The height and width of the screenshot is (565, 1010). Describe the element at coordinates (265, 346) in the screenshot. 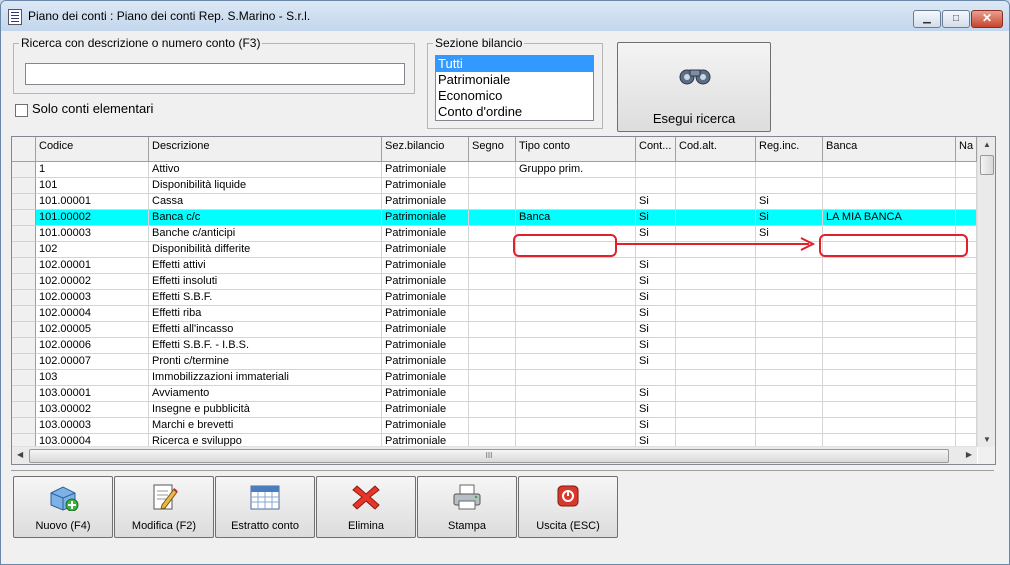

I see `cell-descrizione: Effetti S.B.F. - I.B.S.` at that location.